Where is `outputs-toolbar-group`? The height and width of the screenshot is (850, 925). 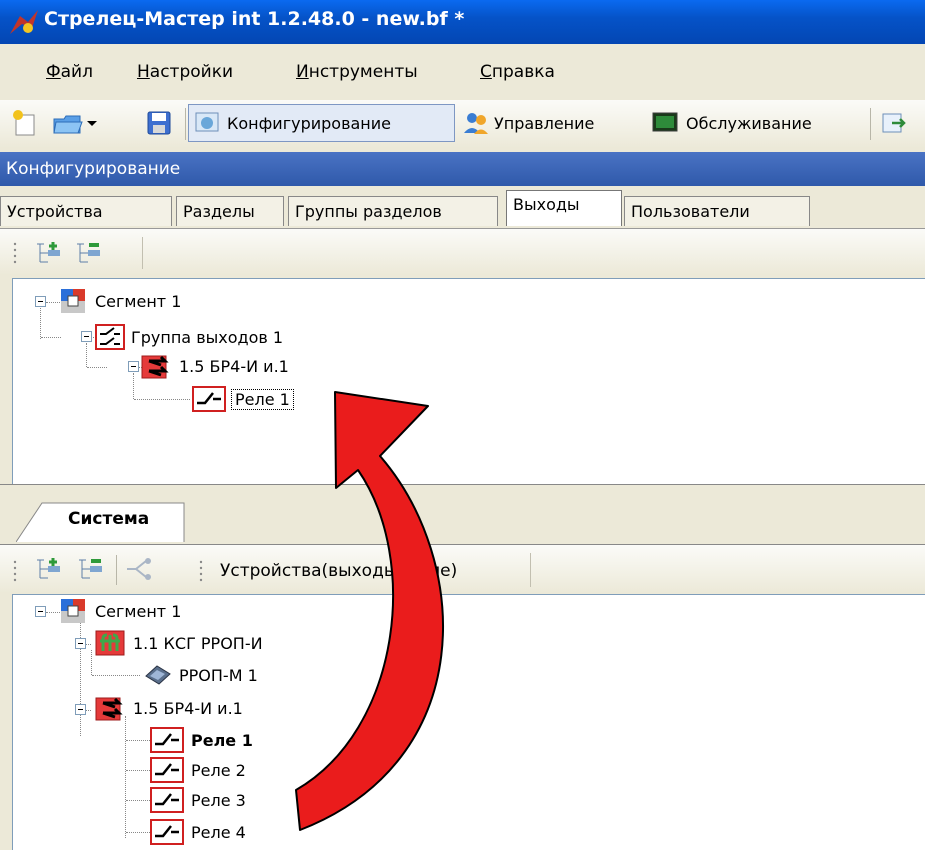 outputs-toolbar-group is located at coordinates (77, 253).